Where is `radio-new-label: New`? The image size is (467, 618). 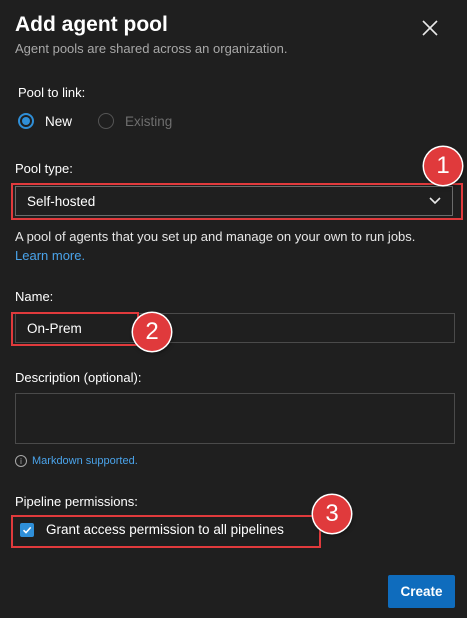
radio-new-label: New is located at coordinates (59, 121).